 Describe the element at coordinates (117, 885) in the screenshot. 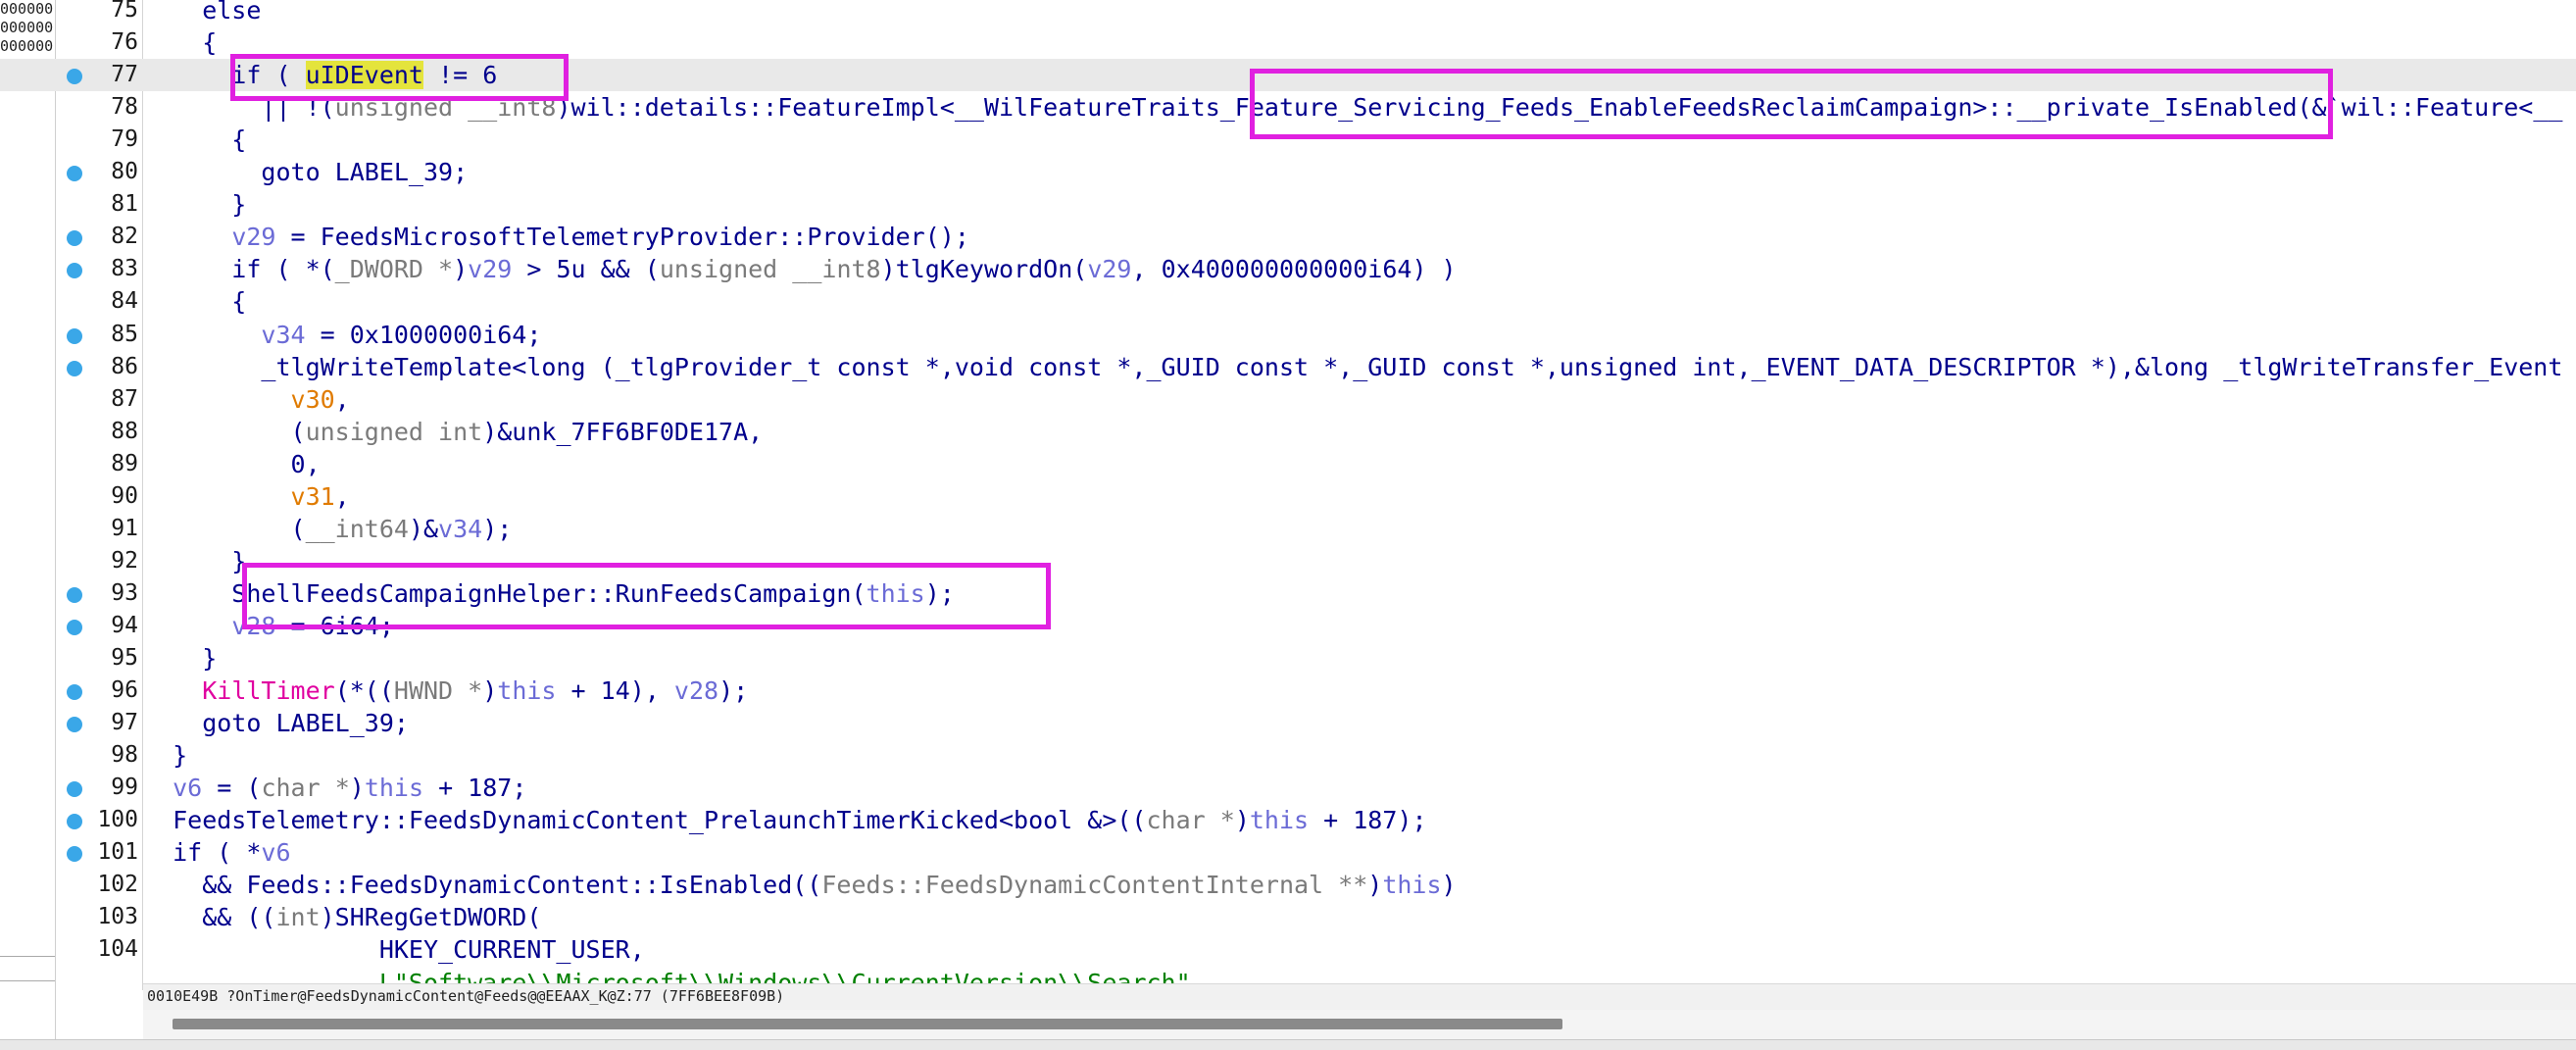

I see `line-number: 102` at that location.